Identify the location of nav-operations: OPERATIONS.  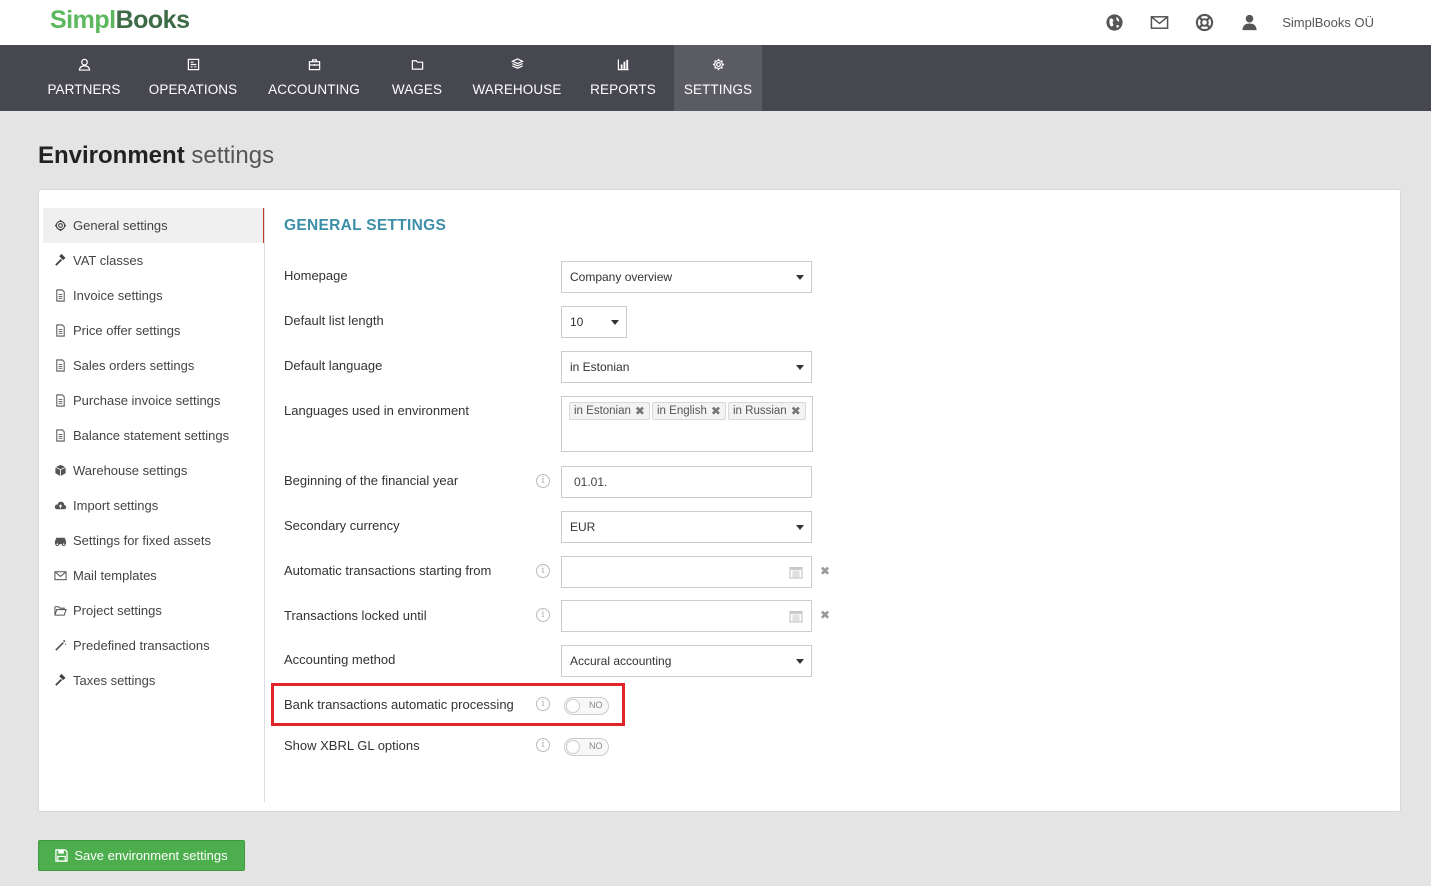
(193, 78).